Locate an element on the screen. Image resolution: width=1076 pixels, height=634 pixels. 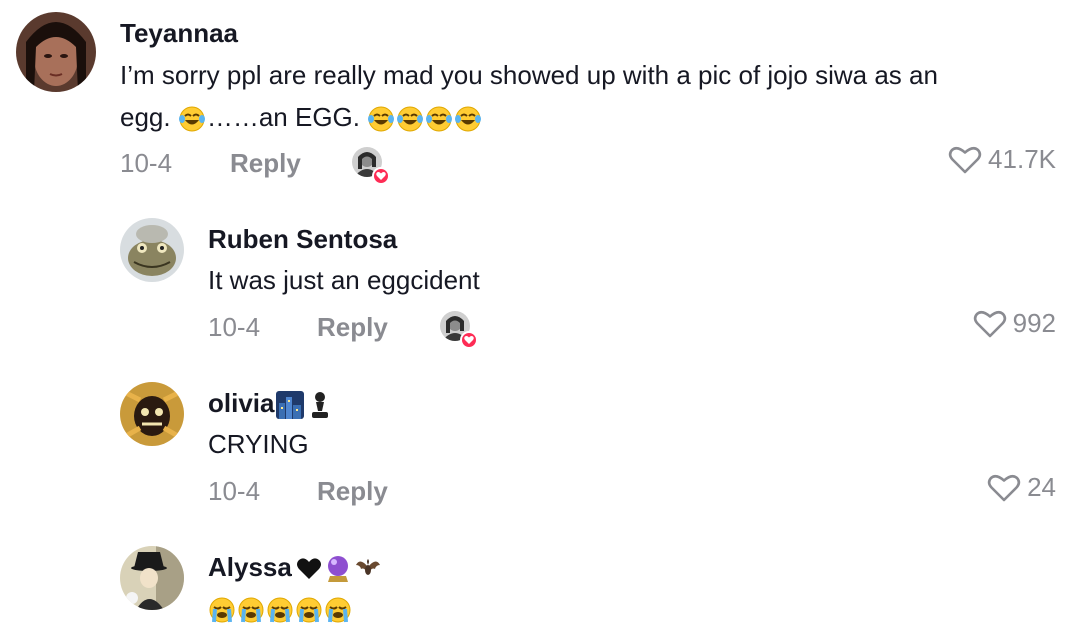
comment-username: Alyssa is located at coordinates (295, 567).